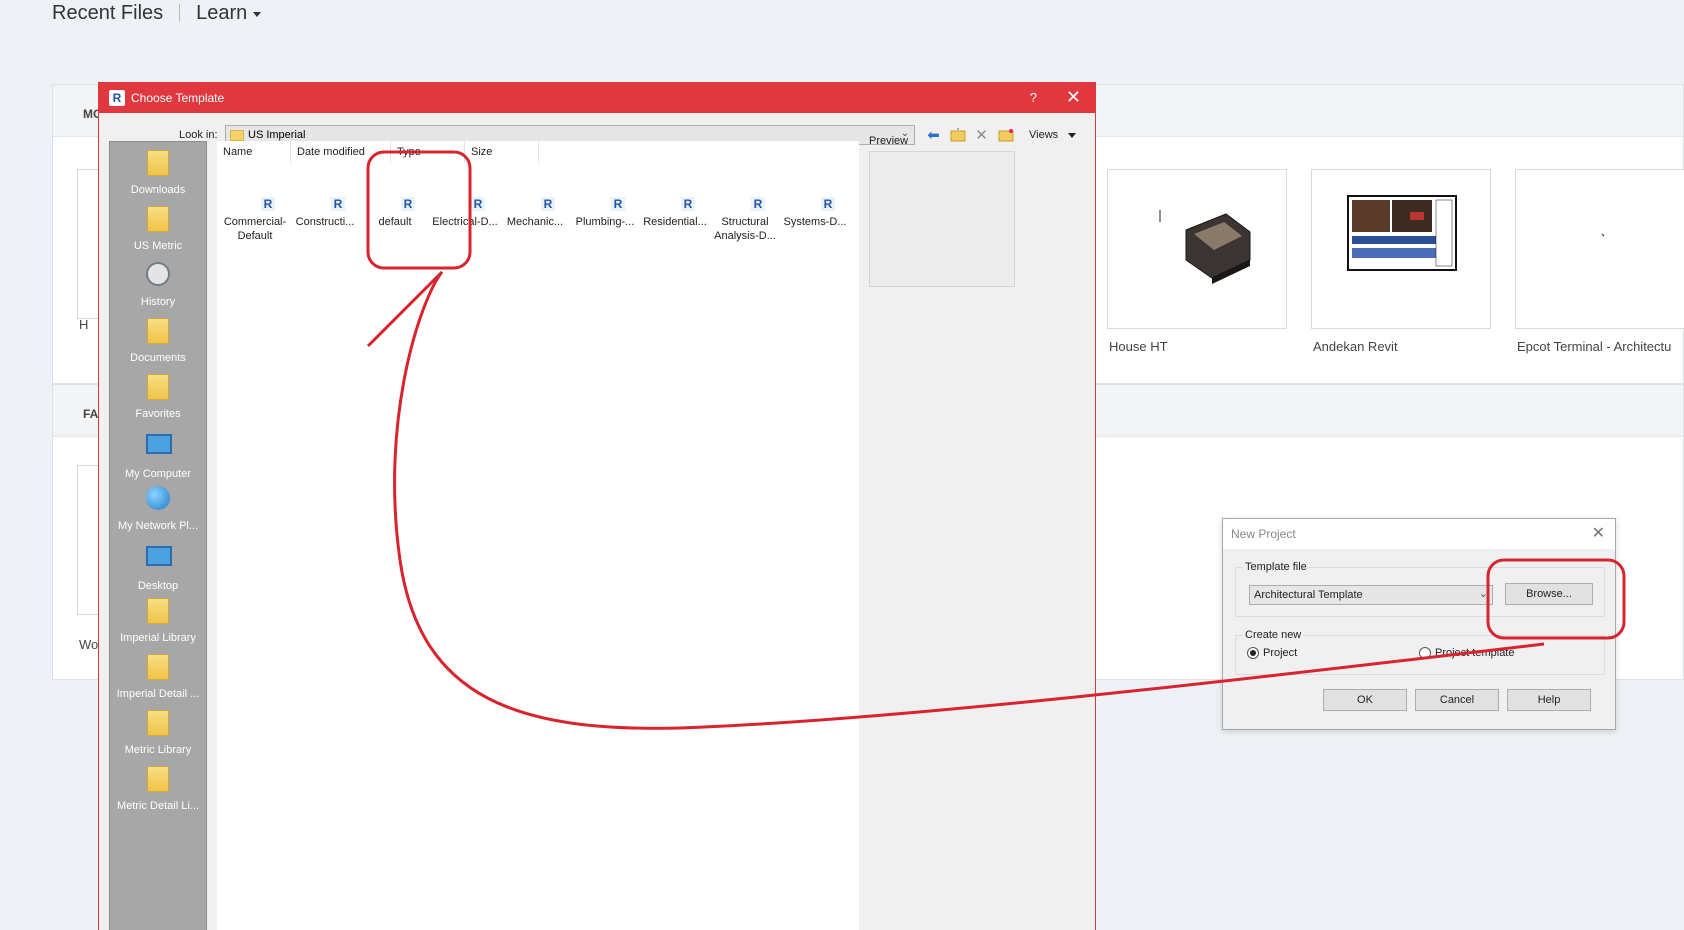 Image resolution: width=1684 pixels, height=930 pixels. Describe the element at coordinates (405, 309) in the screenshot. I see `annotation-arrow-head` at that location.